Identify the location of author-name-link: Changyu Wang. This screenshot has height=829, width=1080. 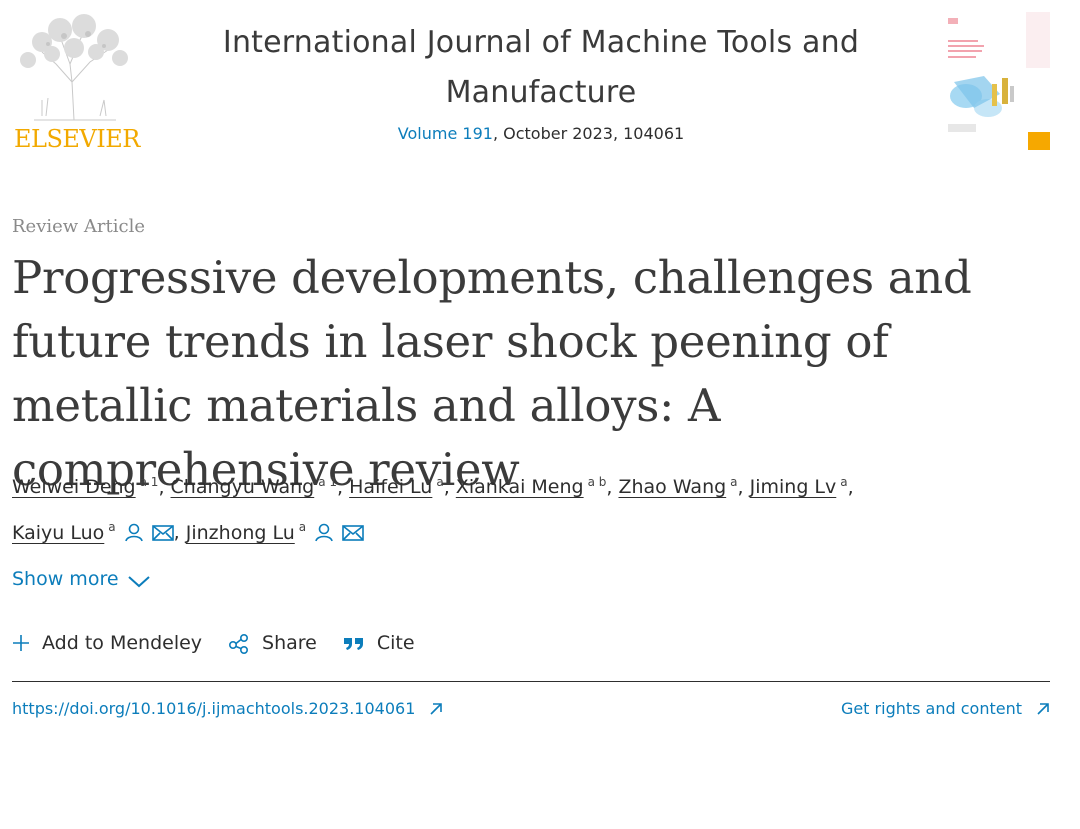
(243, 487).